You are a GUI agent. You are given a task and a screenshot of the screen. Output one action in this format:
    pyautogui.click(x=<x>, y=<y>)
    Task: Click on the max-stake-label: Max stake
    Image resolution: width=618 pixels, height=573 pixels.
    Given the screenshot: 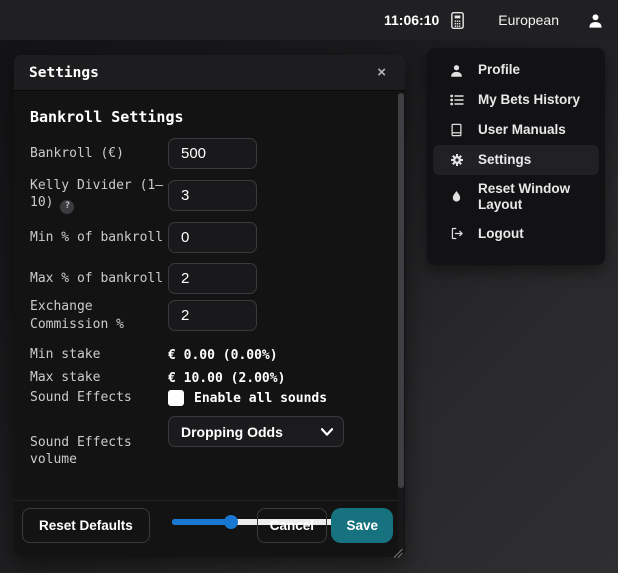 What is the action you would take?
    pyautogui.click(x=65, y=378)
    